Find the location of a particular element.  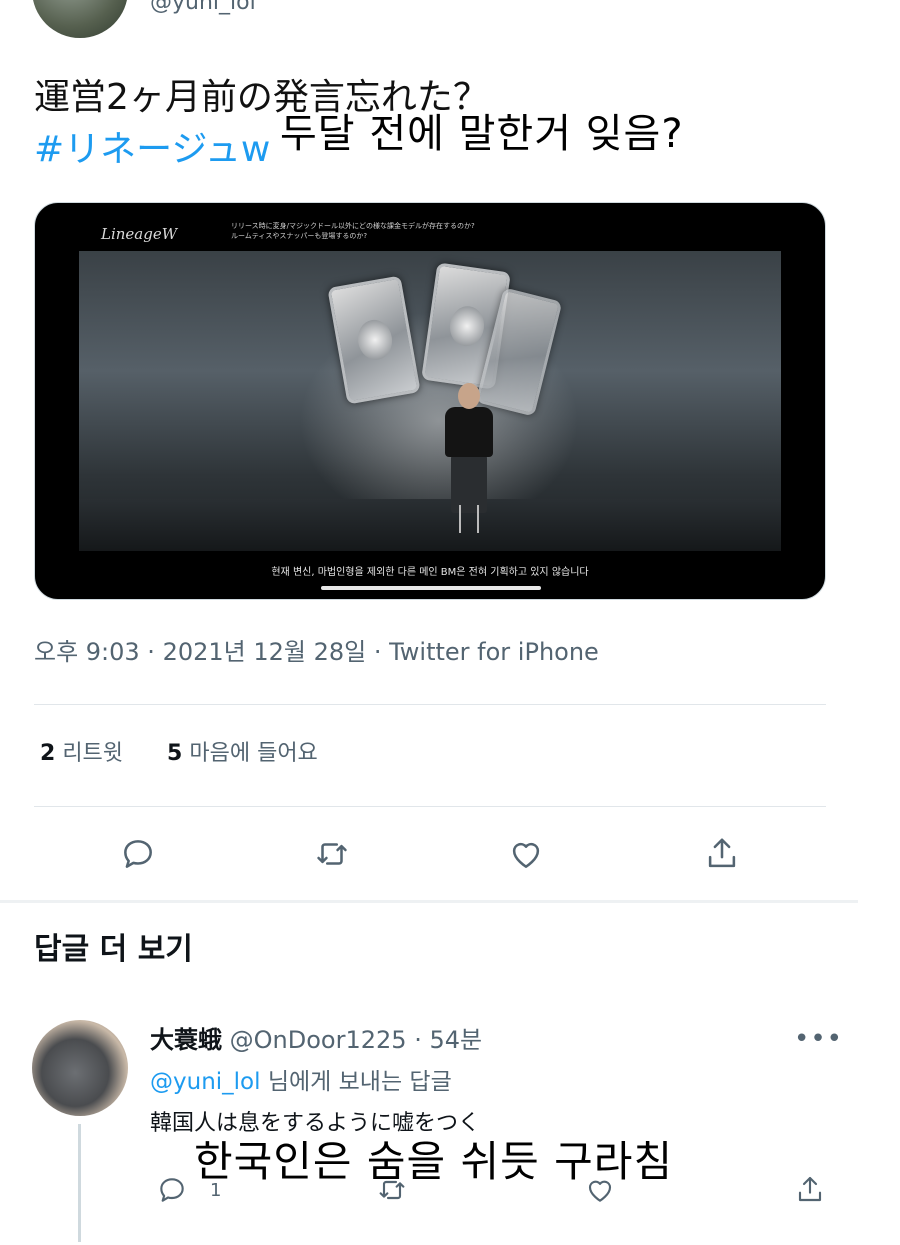

section-divider is located at coordinates (429, 901).